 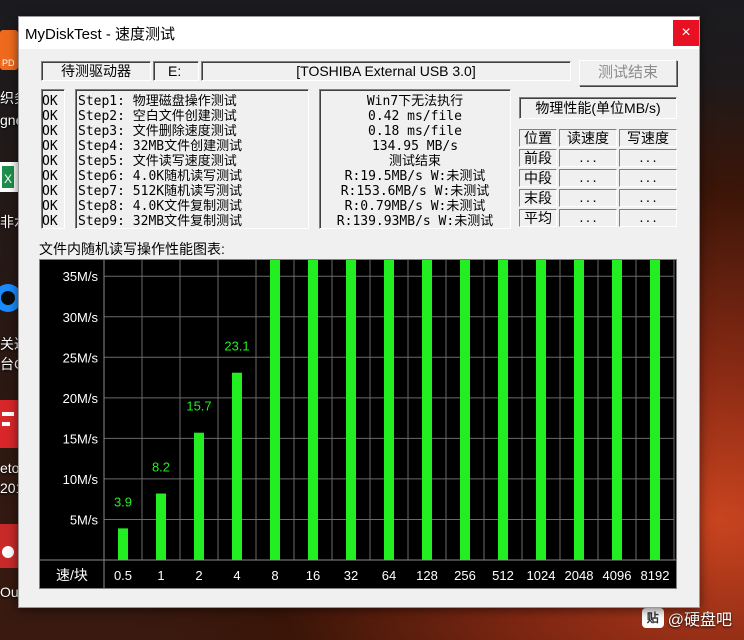 I want to click on step-name: Step1: 物理磁盘操作测试, so click(x=157, y=101).